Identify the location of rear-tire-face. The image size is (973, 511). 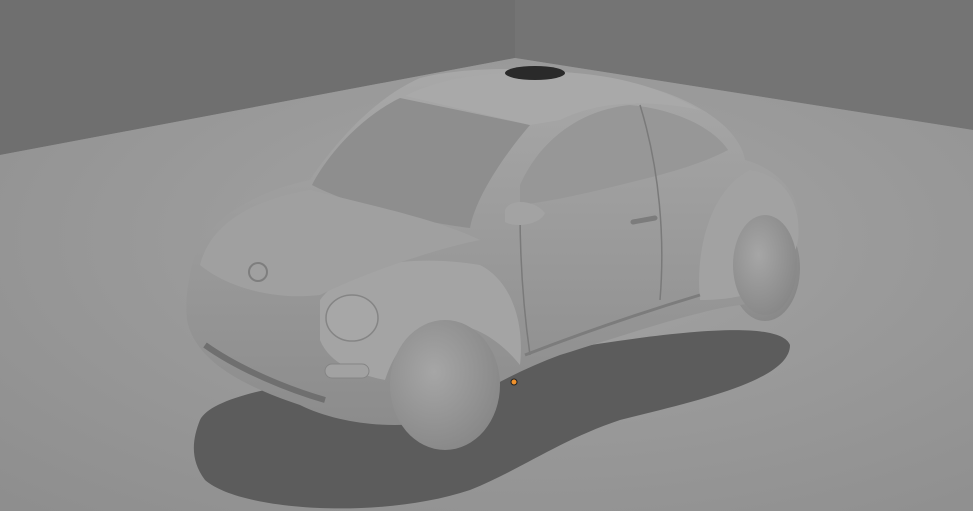
(765, 265).